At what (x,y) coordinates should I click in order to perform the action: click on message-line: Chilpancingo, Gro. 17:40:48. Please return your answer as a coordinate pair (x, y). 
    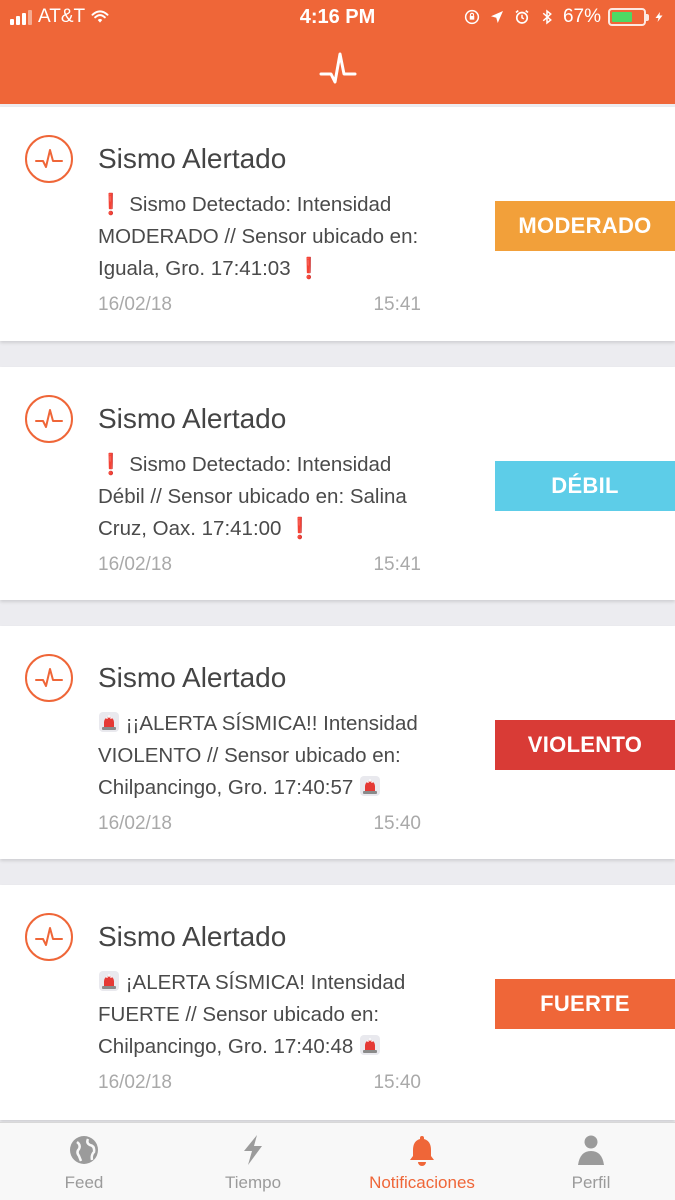
    Looking at the image, I should click on (268, 1047).